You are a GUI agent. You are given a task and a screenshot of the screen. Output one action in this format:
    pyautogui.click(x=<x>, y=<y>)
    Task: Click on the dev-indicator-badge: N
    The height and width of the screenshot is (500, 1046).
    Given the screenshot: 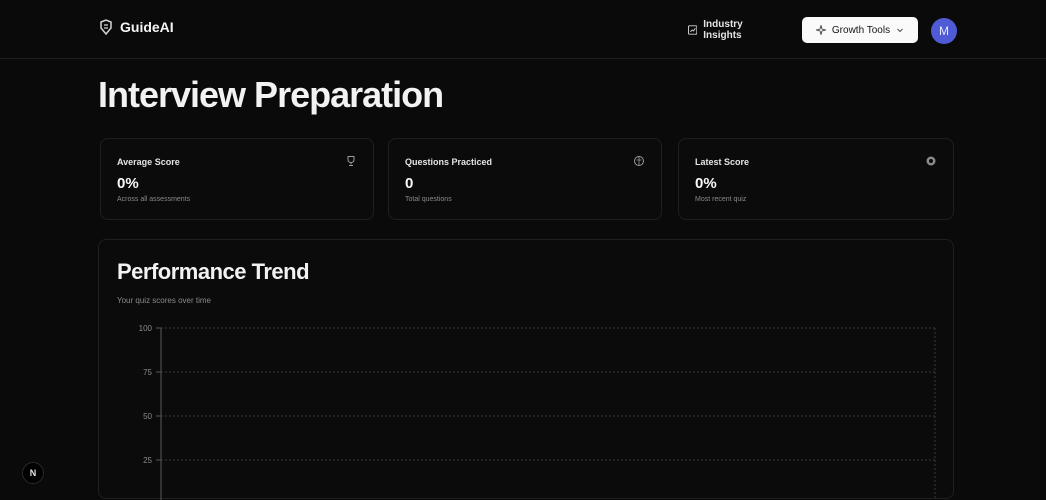 What is the action you would take?
    pyautogui.click(x=33, y=473)
    